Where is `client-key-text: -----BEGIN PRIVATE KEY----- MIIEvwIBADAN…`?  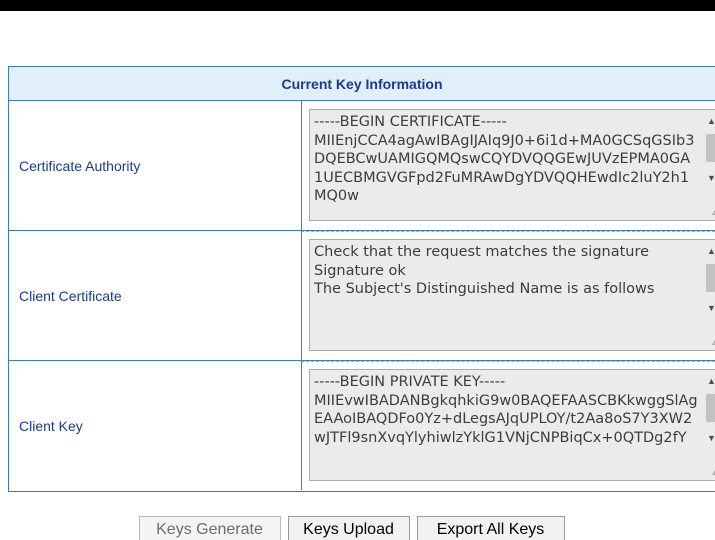 client-key-text: -----BEGIN PRIVATE KEY----- MIIEvwIBADAN… is located at coordinates (506, 425).